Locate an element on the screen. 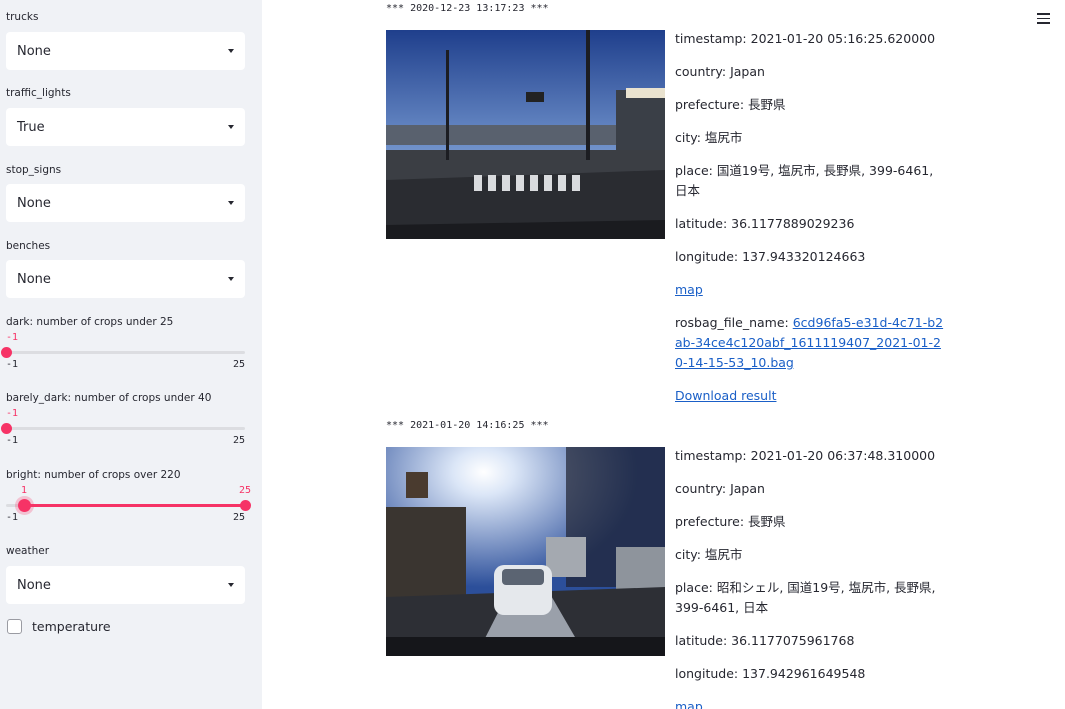 This screenshot has width=1065, height=709. bright-slider-low-value: 1 is located at coordinates (24, 490).